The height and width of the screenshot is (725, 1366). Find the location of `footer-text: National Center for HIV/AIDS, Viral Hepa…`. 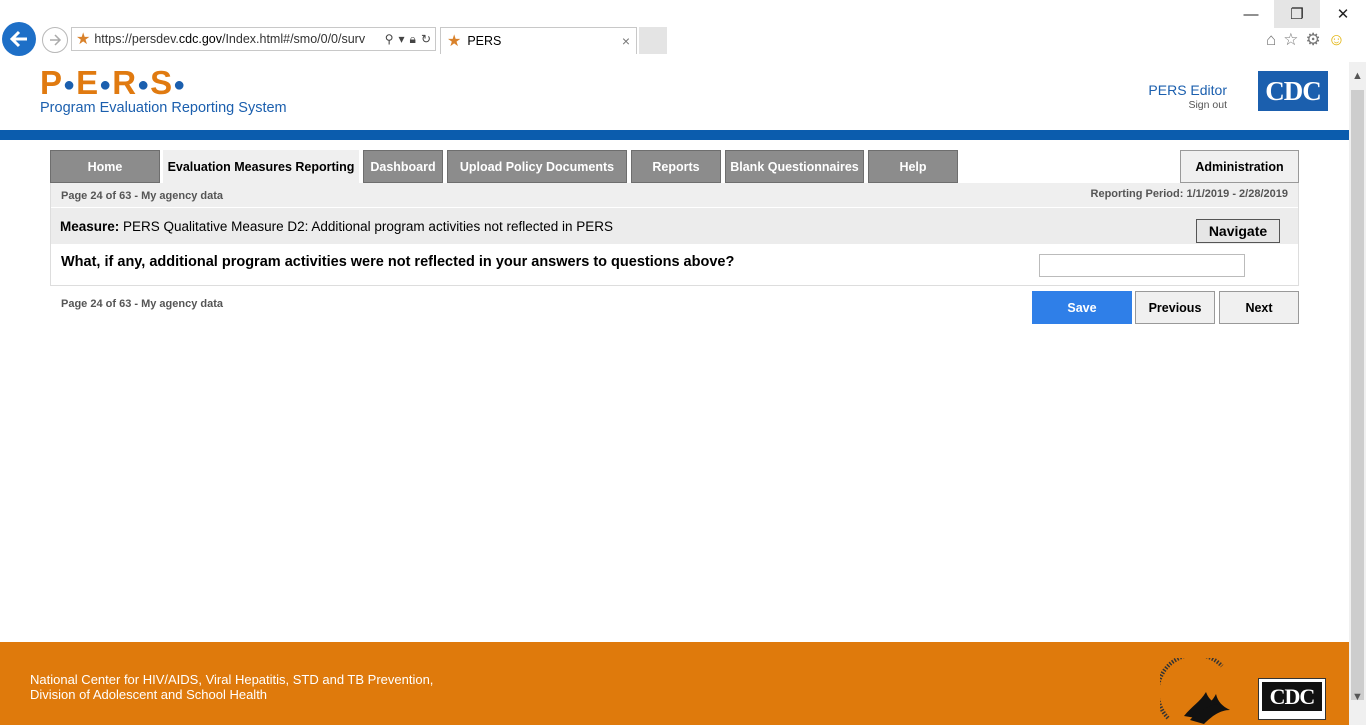

footer-text: National Center for HIV/AIDS, Viral Hepa… is located at coordinates (231, 687).